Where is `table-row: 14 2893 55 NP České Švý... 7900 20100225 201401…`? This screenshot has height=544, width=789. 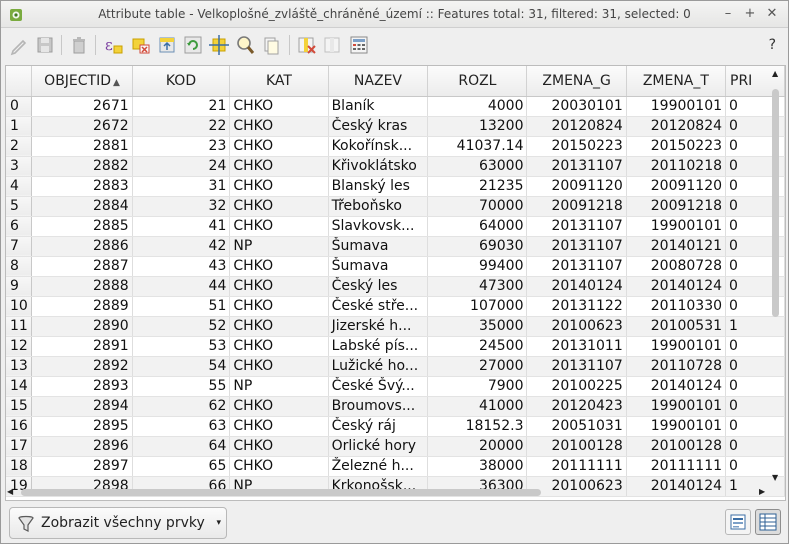 table-row: 14 2893 55 NP České Švý... 7900 20100225 201401… is located at coordinates (395, 386).